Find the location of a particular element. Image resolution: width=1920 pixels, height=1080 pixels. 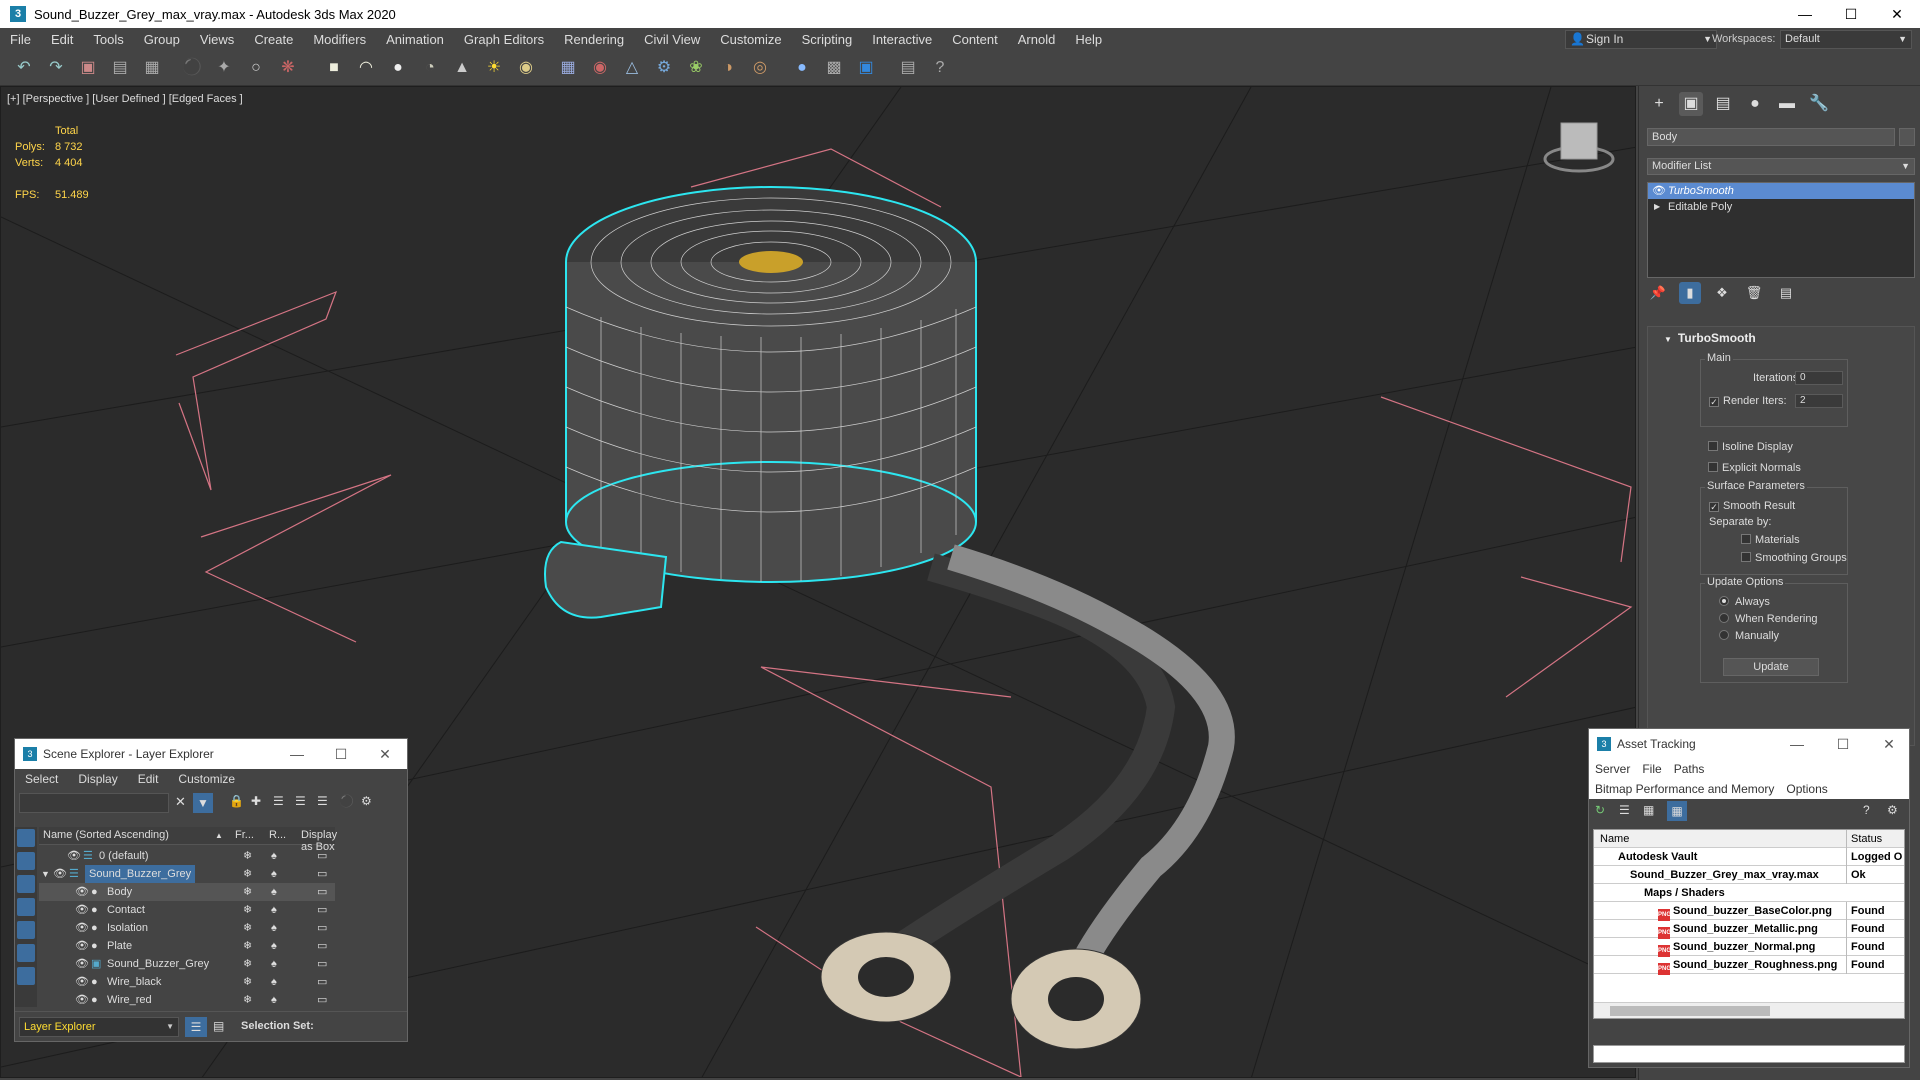

menu-select: Select is located at coordinates (41, 779).